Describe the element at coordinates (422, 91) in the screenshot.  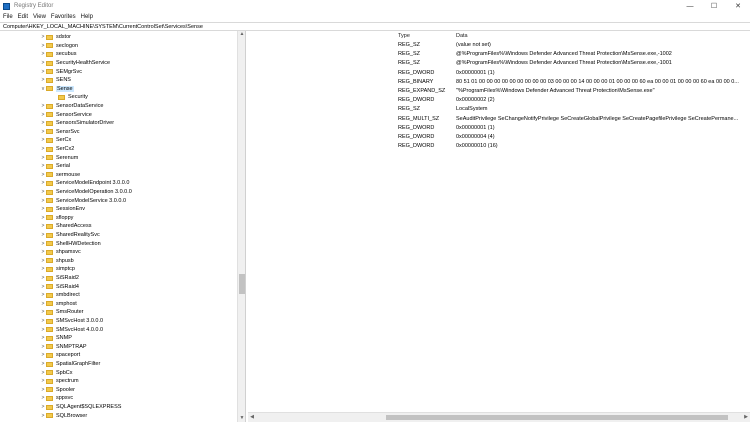
I see `value-type: REG_EXPAND_SZ` at that location.